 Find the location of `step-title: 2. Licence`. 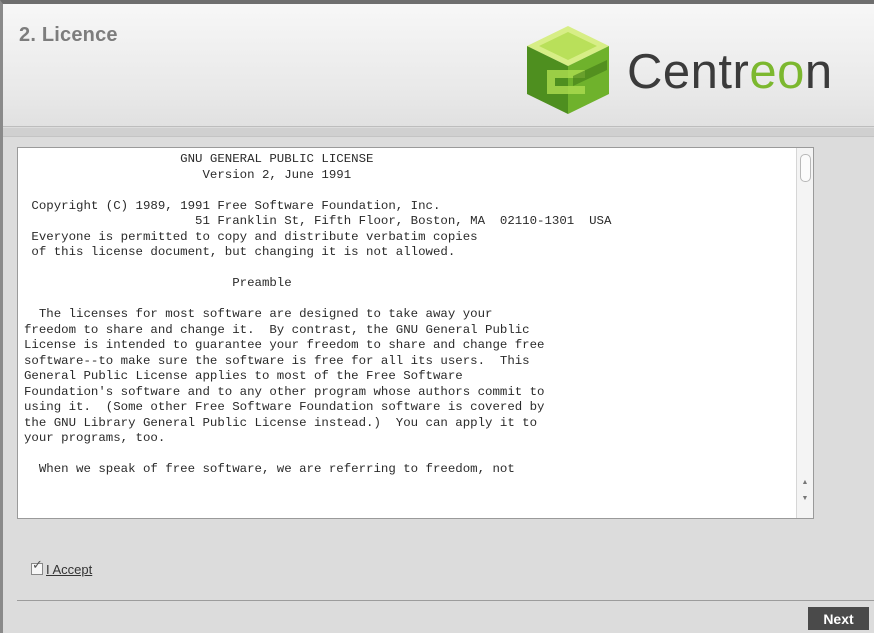

step-title: 2. Licence is located at coordinates (68, 35).